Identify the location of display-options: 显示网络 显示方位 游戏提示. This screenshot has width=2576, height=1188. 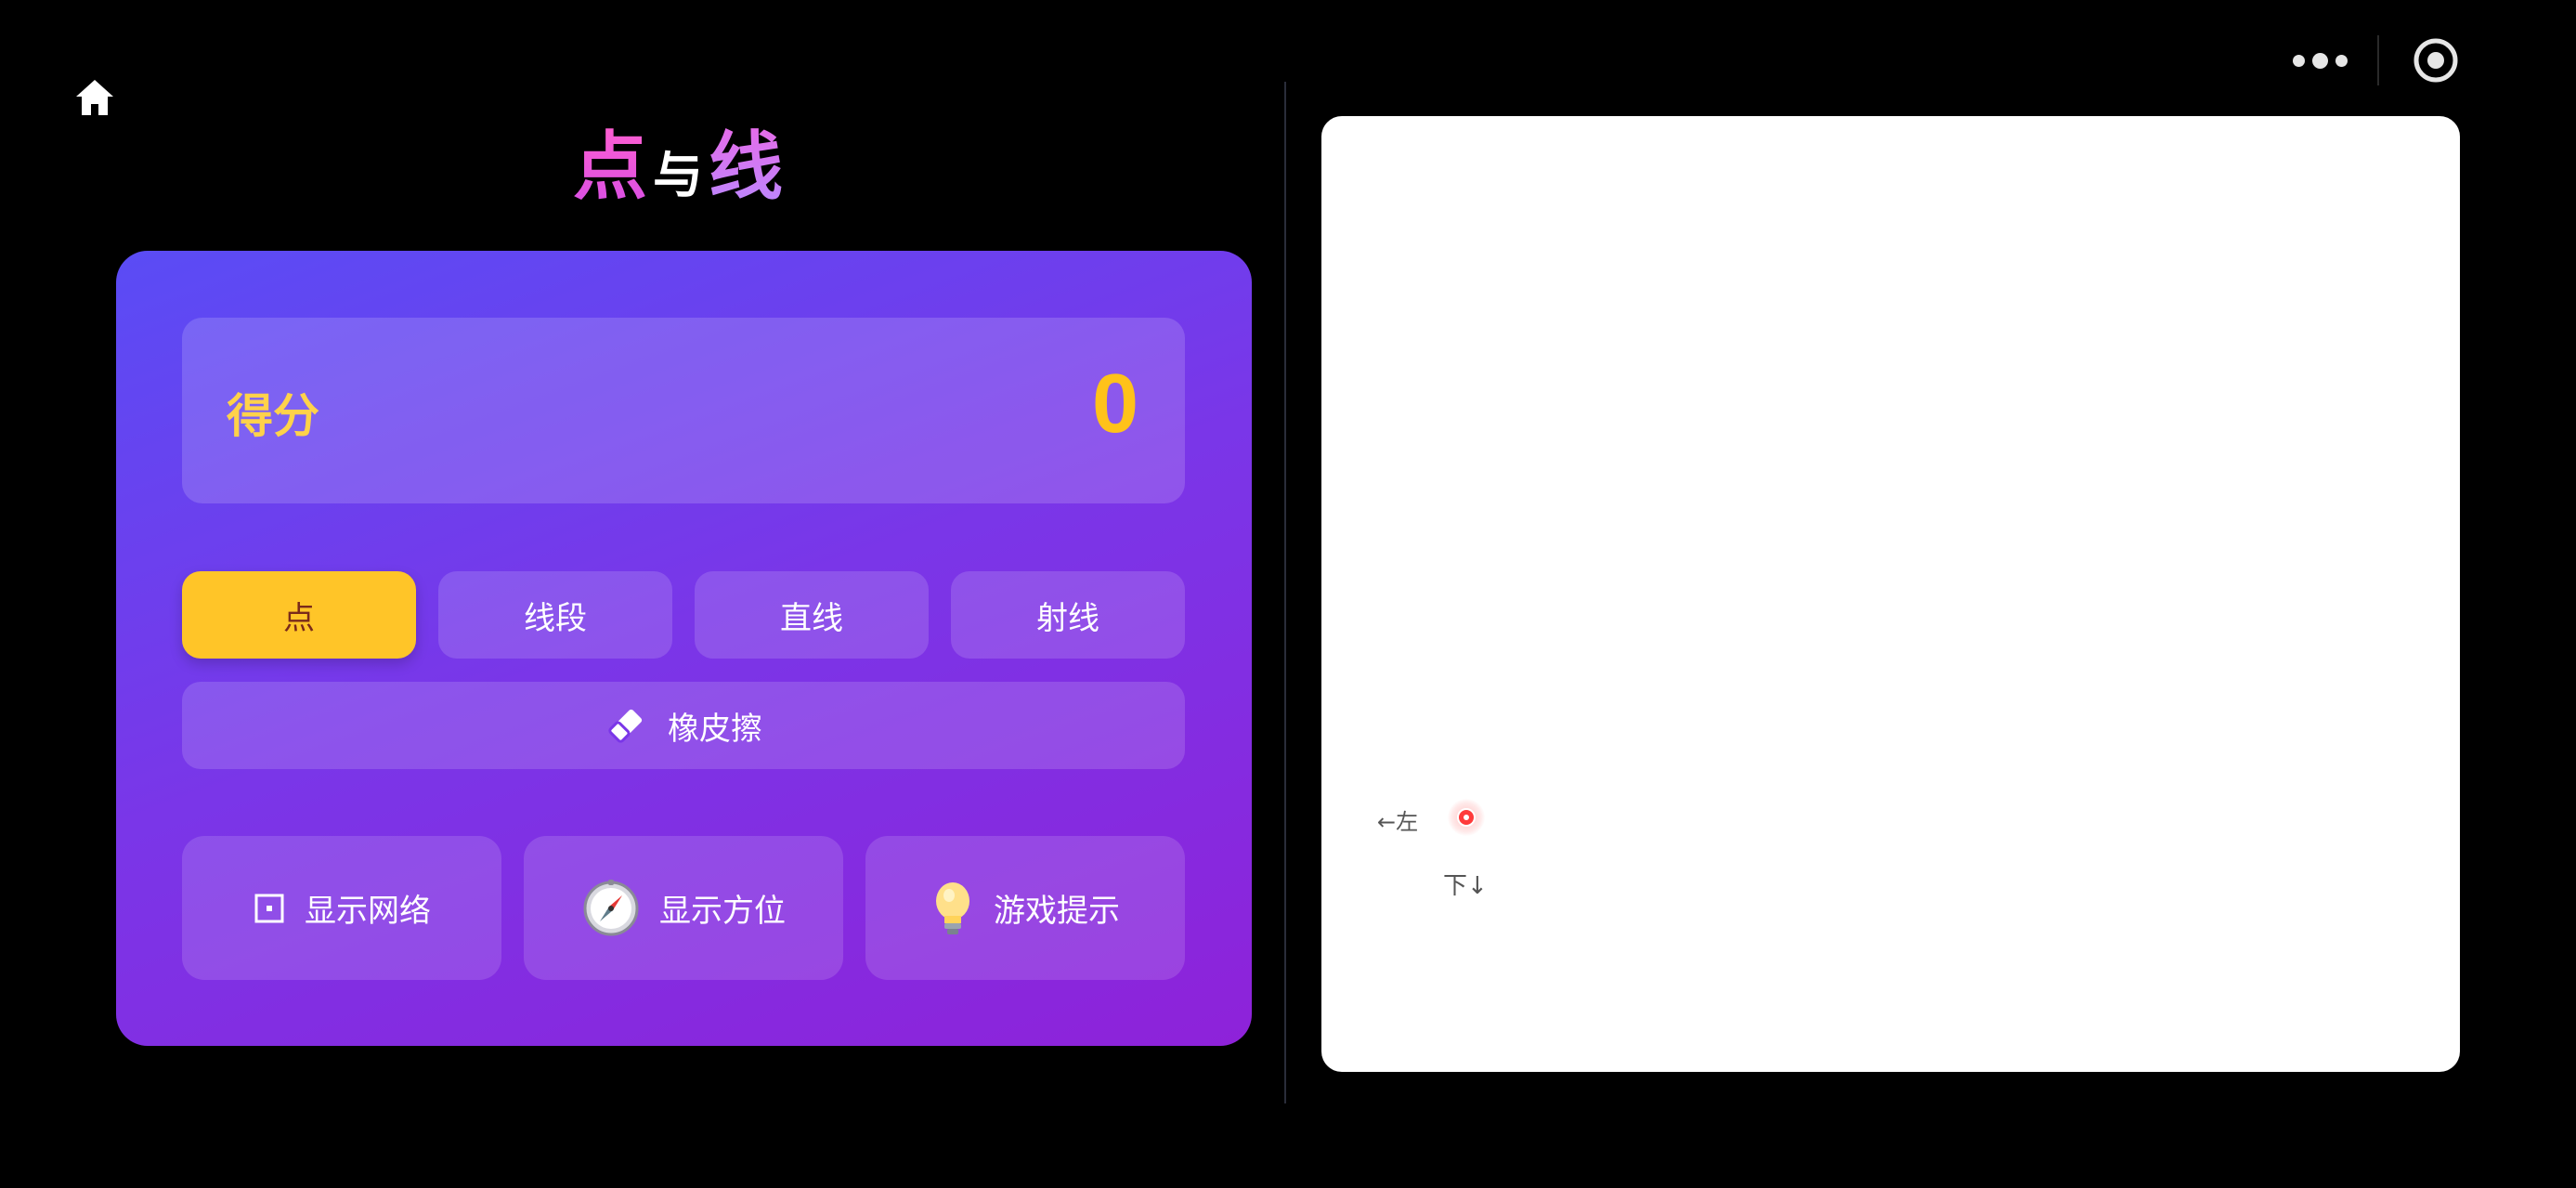
(684, 908).